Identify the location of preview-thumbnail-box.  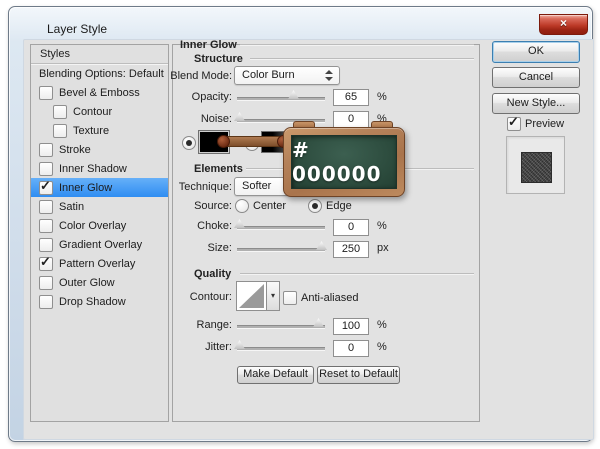
(535, 165).